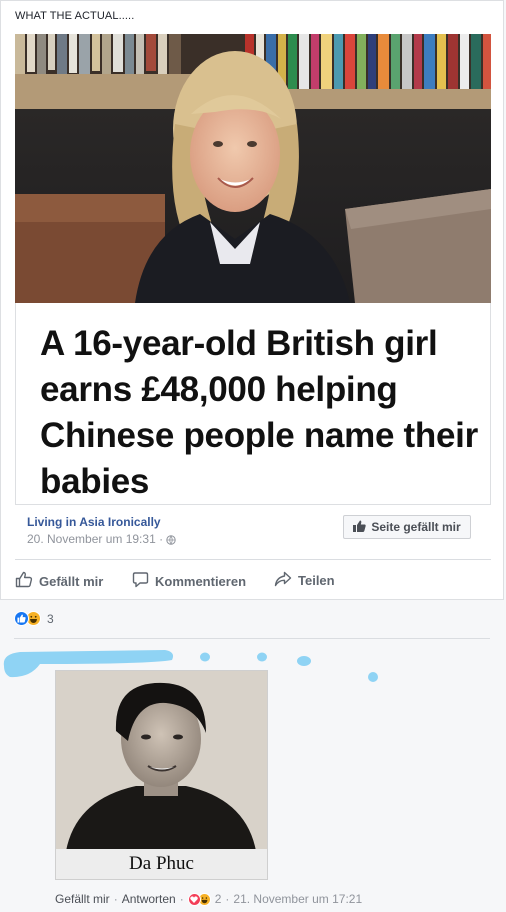 This screenshot has height=912, width=506. I want to click on post-meta: 20. November um 19:31 ·, so click(102, 540).